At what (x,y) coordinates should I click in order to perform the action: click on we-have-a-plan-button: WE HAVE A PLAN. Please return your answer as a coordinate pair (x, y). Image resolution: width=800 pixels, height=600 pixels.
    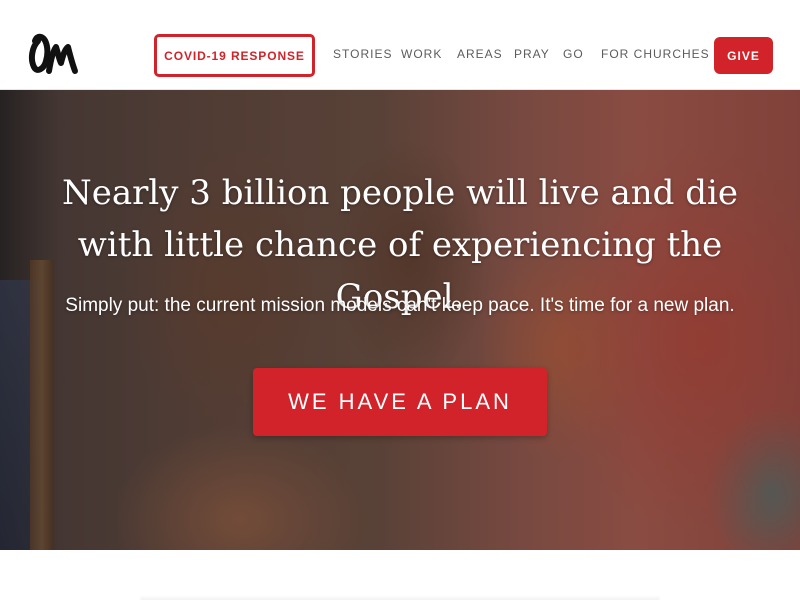
    Looking at the image, I should click on (400, 402).